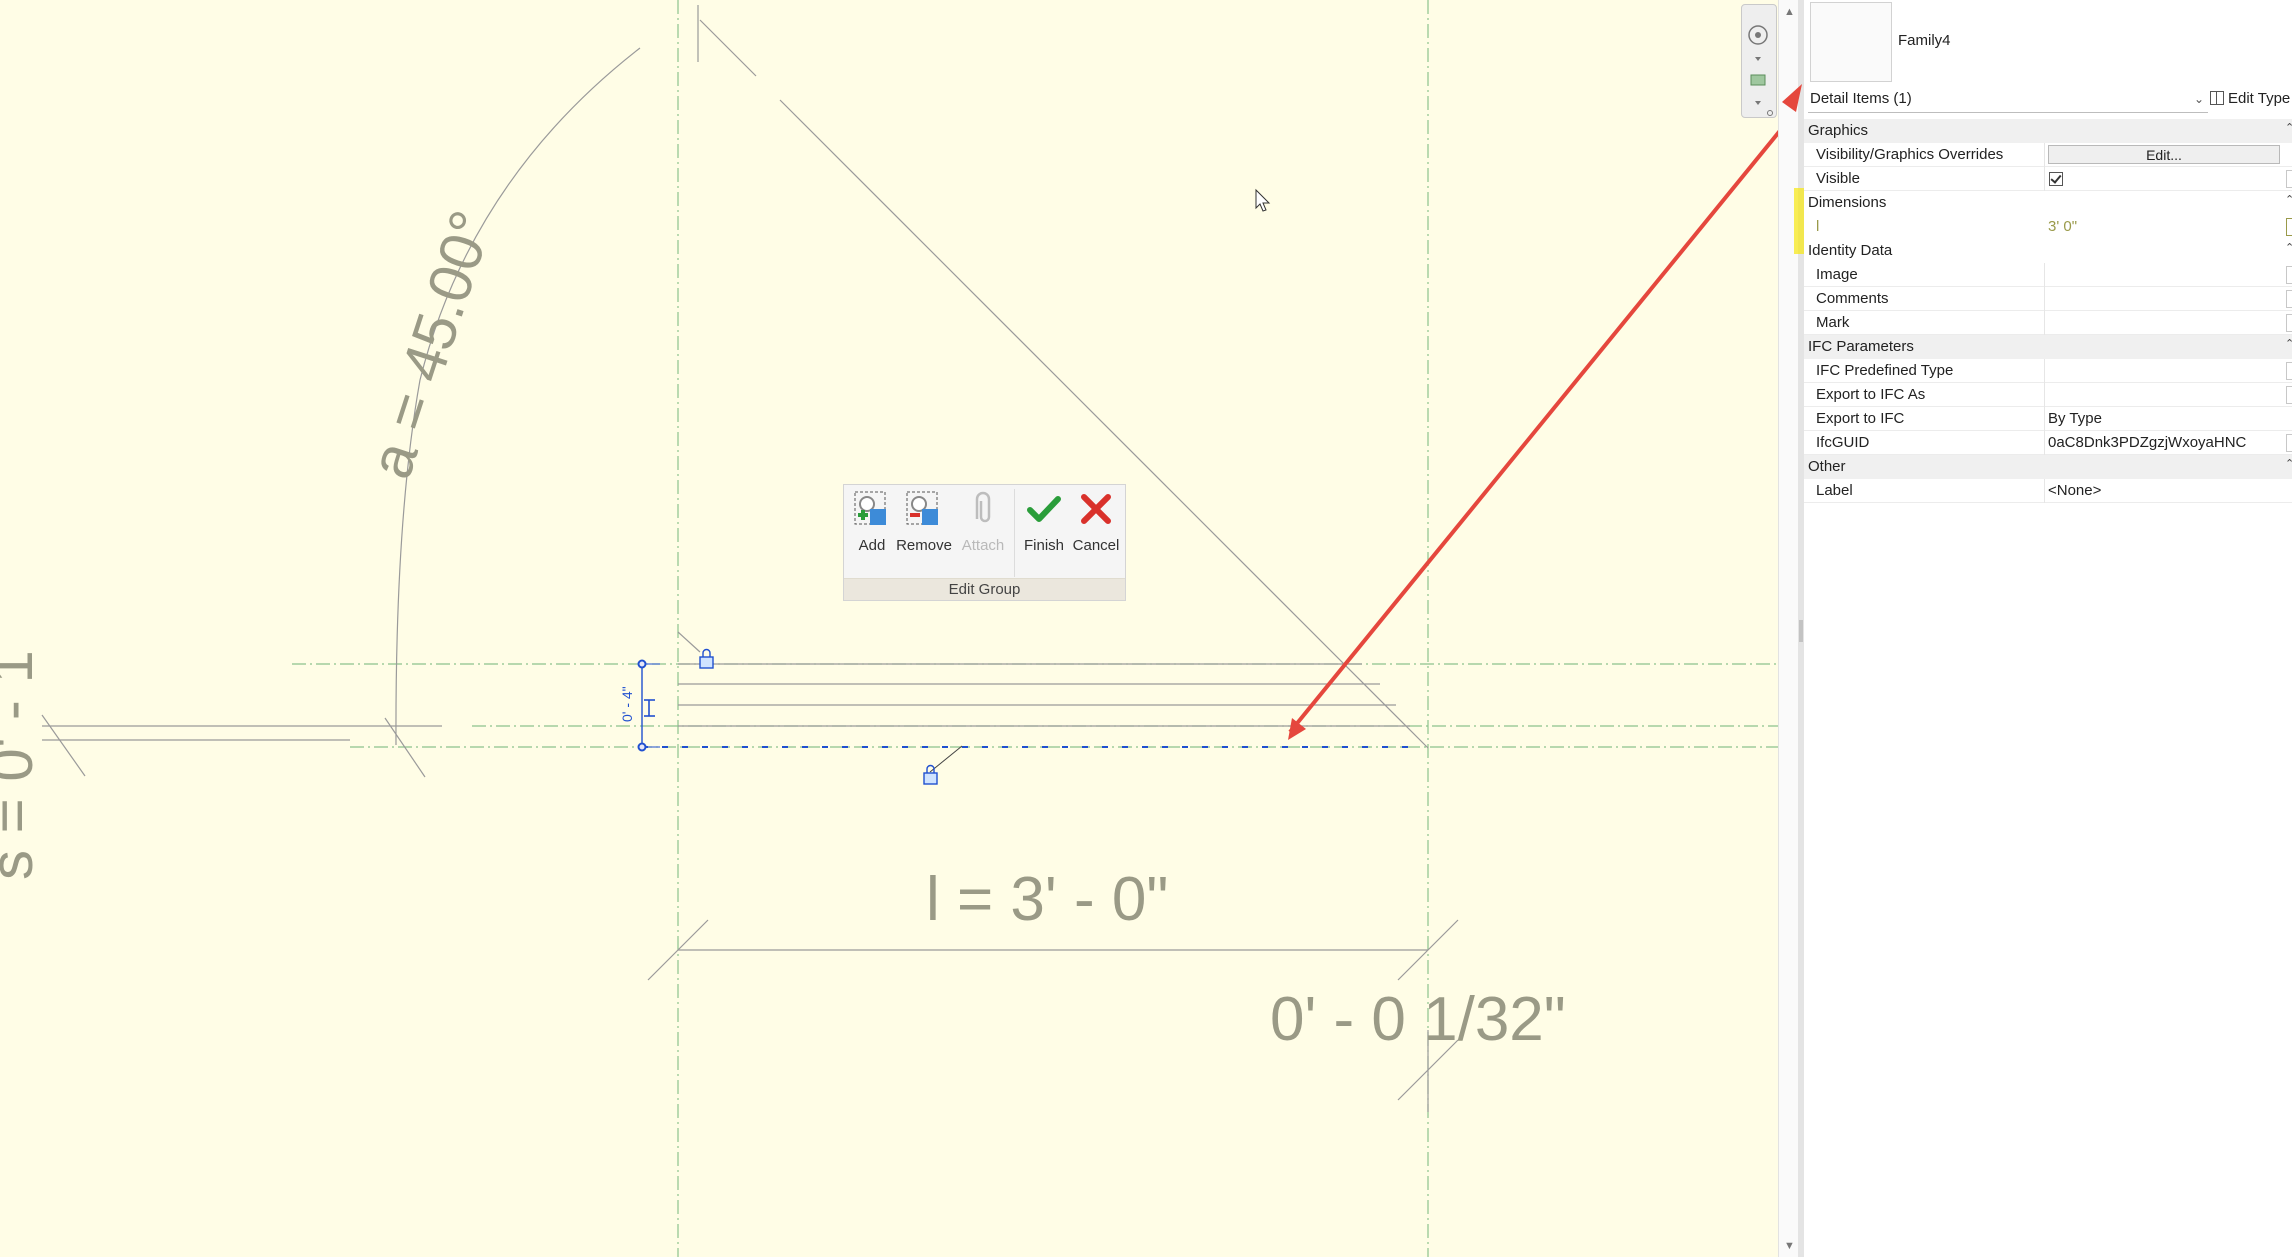 The width and height of the screenshot is (2292, 1257). What do you see at coordinates (2259, 98) in the screenshot?
I see `edit-type-label: Edit Type` at bounding box center [2259, 98].